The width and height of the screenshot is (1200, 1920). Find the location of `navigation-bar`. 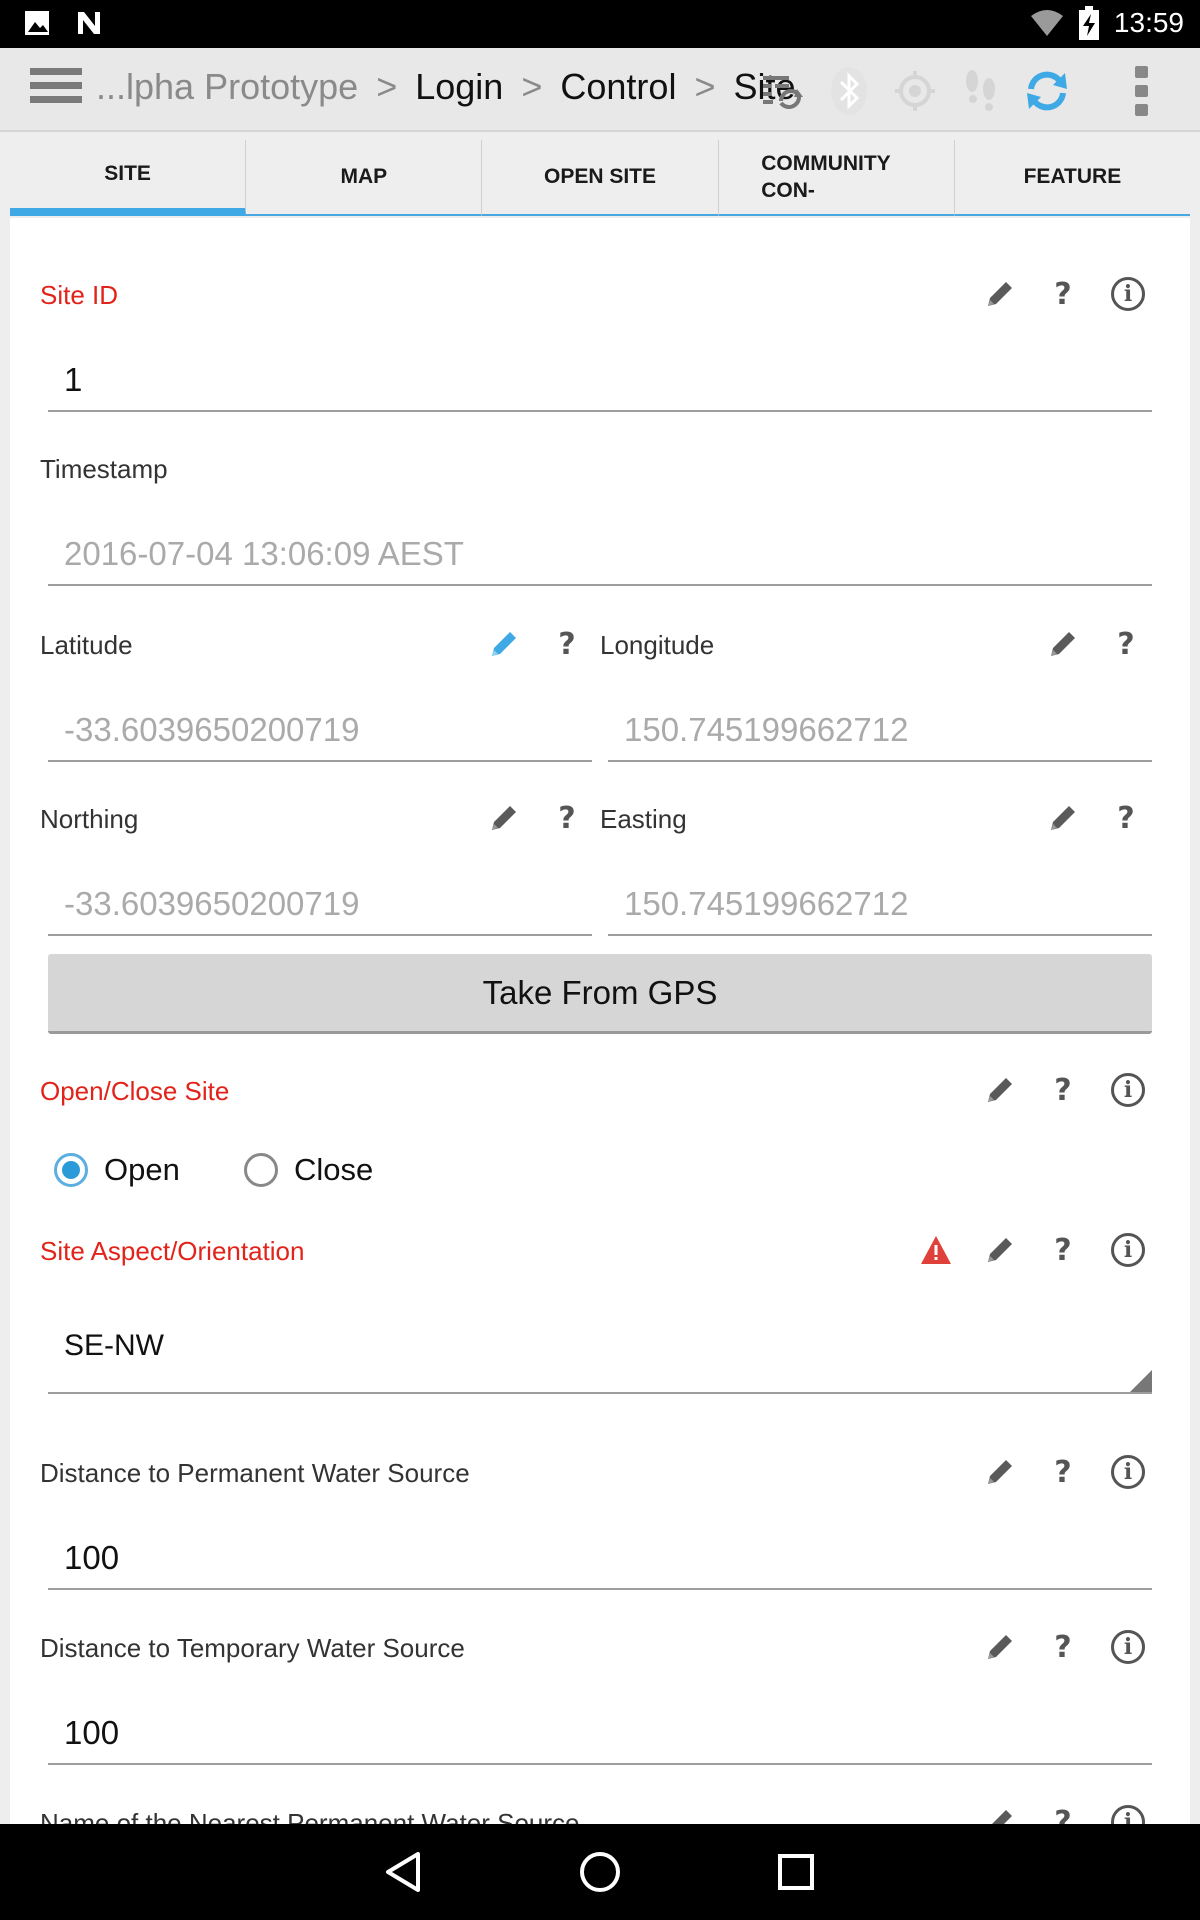

navigation-bar is located at coordinates (600, 1872).